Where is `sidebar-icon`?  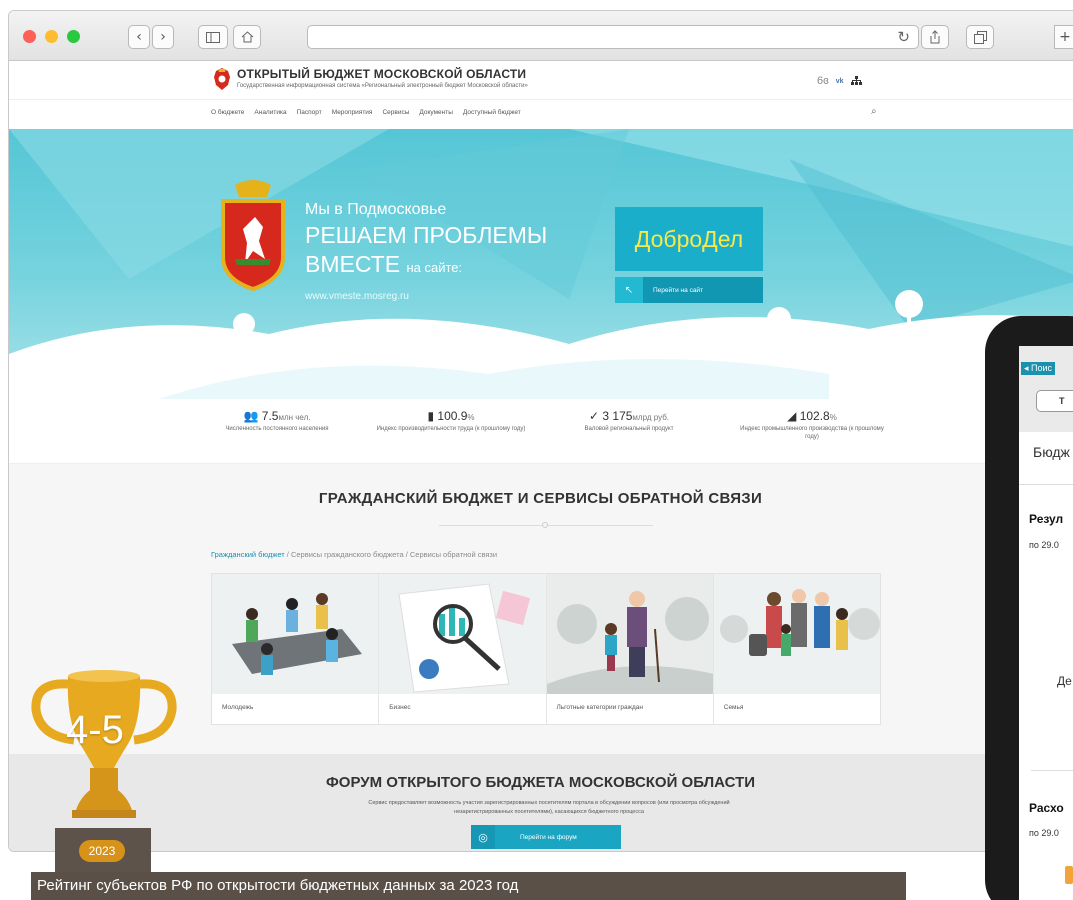 sidebar-icon is located at coordinates (213, 37).